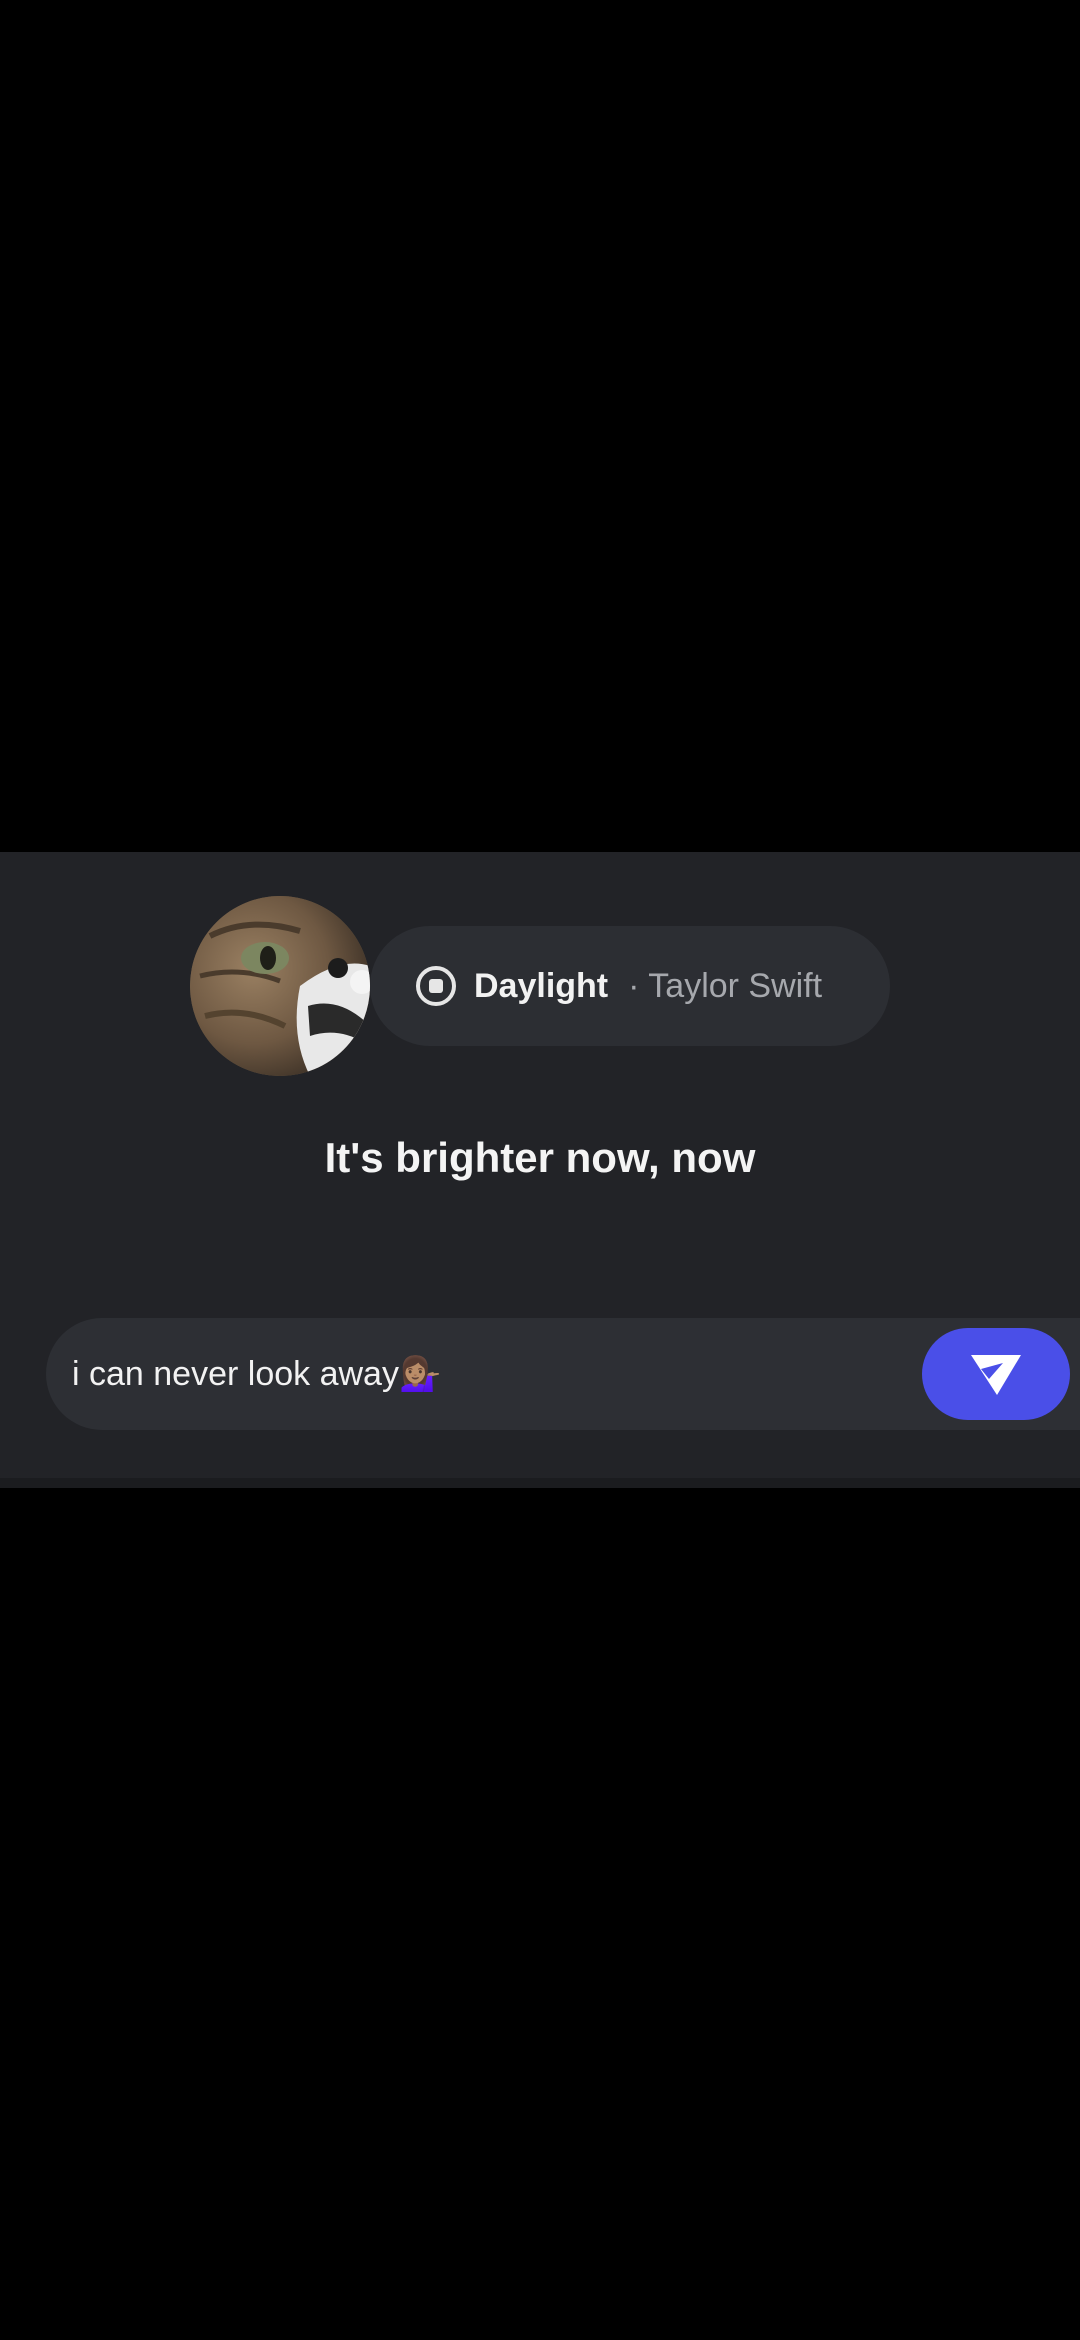  I want to click on send-button, so click(996, 1374).